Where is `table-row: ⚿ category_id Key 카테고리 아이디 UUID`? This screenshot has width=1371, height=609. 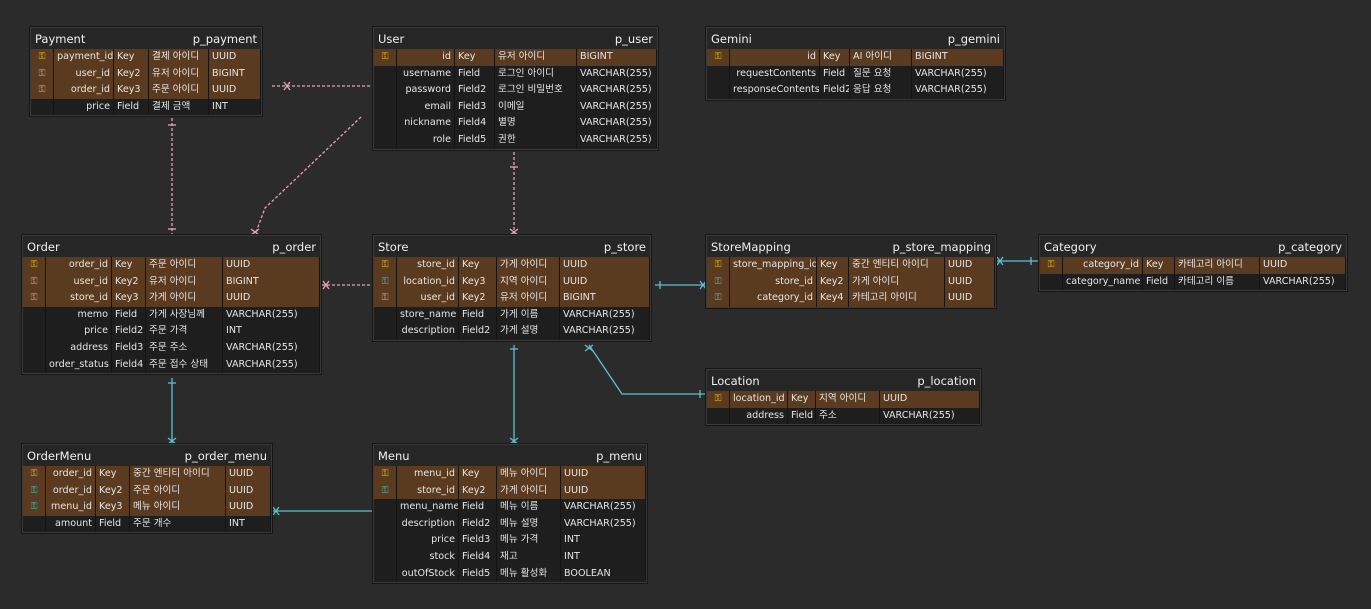 table-row: ⚿ category_id Key 카테고리 아이디 UUID is located at coordinates (1193, 265).